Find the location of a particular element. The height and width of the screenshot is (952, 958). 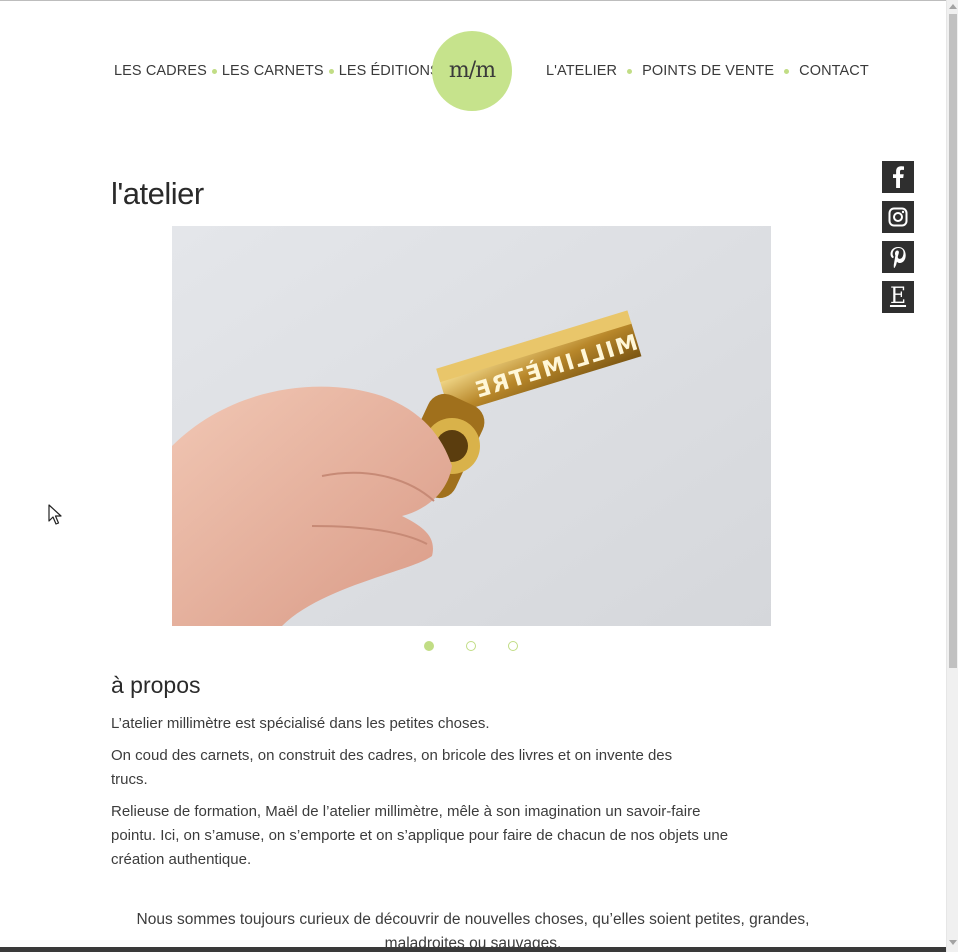

nav-item-points-de-vente: POINTS DE VENTE is located at coordinates (708, 71).